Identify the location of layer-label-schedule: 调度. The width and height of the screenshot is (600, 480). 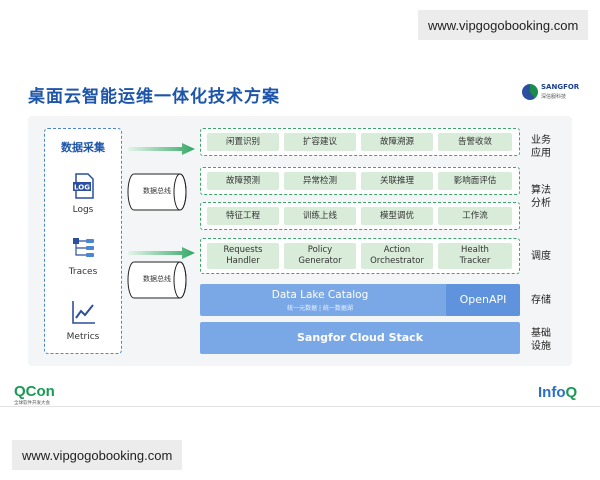
(541, 256).